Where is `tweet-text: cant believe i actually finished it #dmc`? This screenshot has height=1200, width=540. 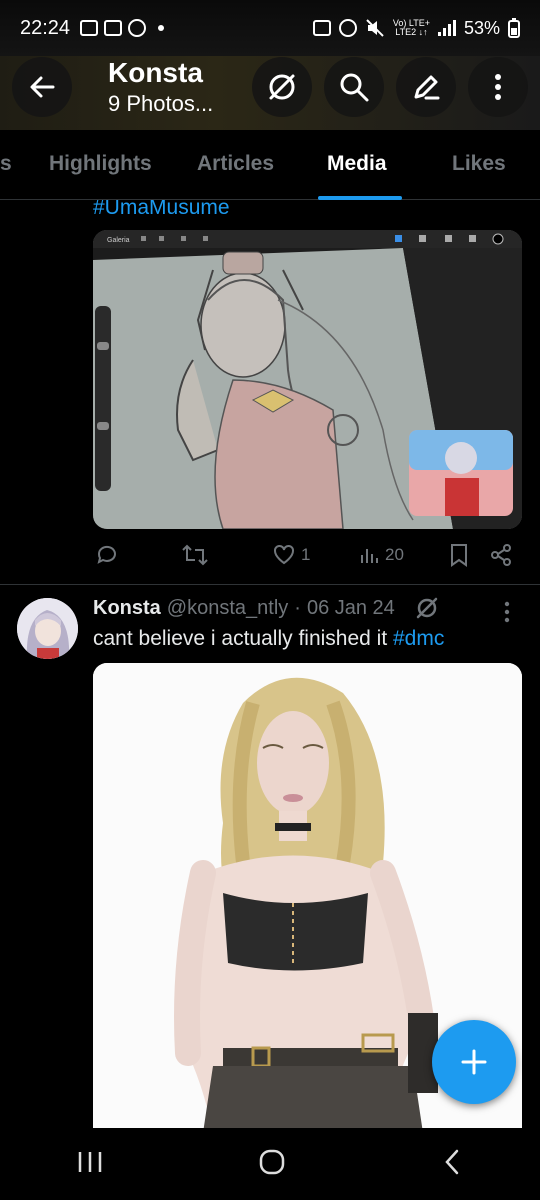 tweet-text: cant believe i actually finished it #dmc is located at coordinates (268, 639).